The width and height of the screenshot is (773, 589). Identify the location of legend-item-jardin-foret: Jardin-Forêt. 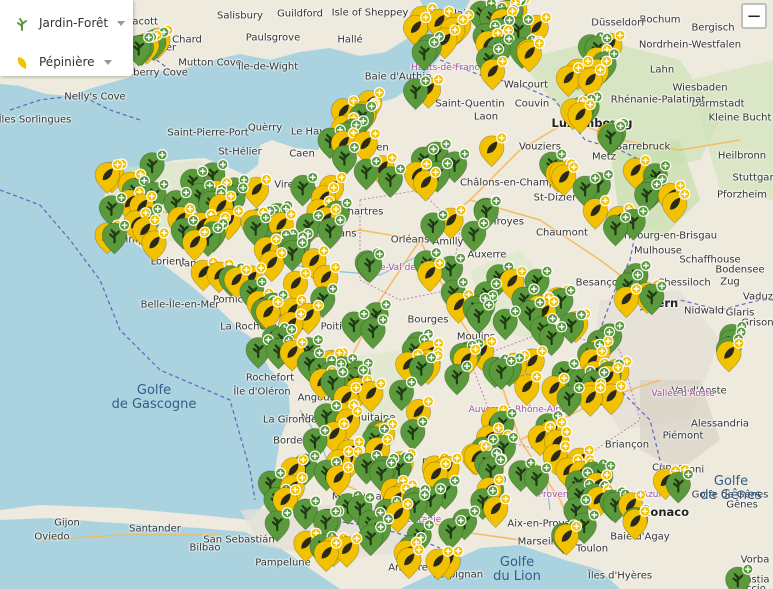
(70, 23).